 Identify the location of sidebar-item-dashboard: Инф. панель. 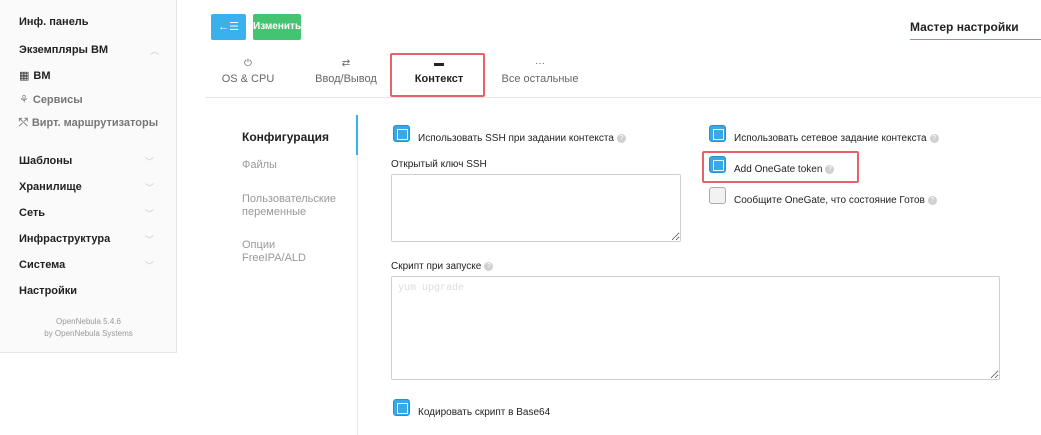
(54, 22).